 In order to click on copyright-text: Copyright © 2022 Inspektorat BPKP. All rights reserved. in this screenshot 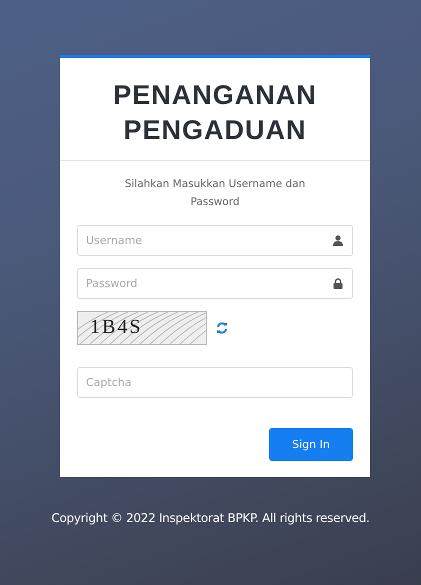, I will do `click(210, 518)`.